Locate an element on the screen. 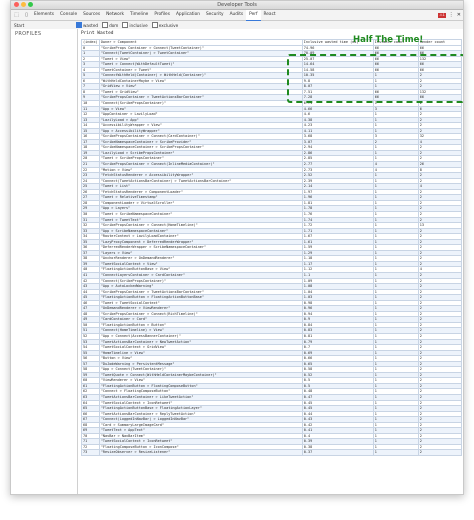 This screenshot has width=474, height=520. tab-application: Application is located at coordinates (188, 15).